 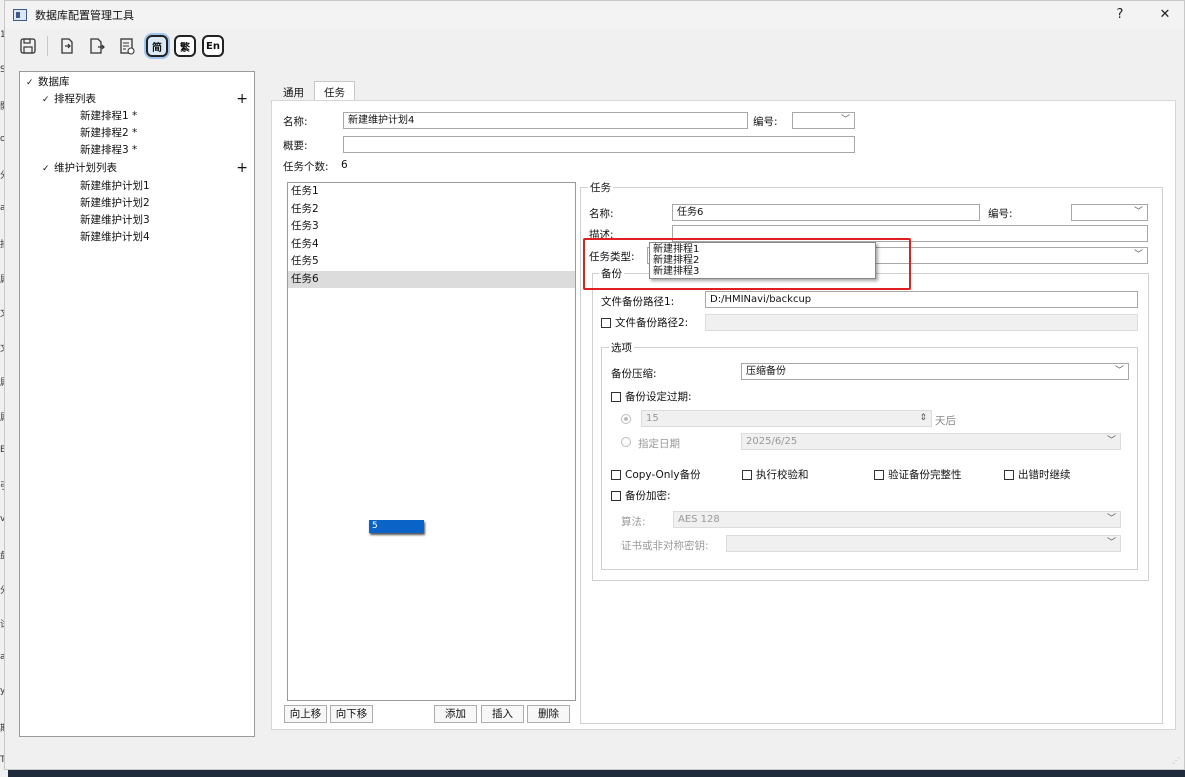 I want to click on spin-arrows-icon: ⇕, so click(x=923, y=418).